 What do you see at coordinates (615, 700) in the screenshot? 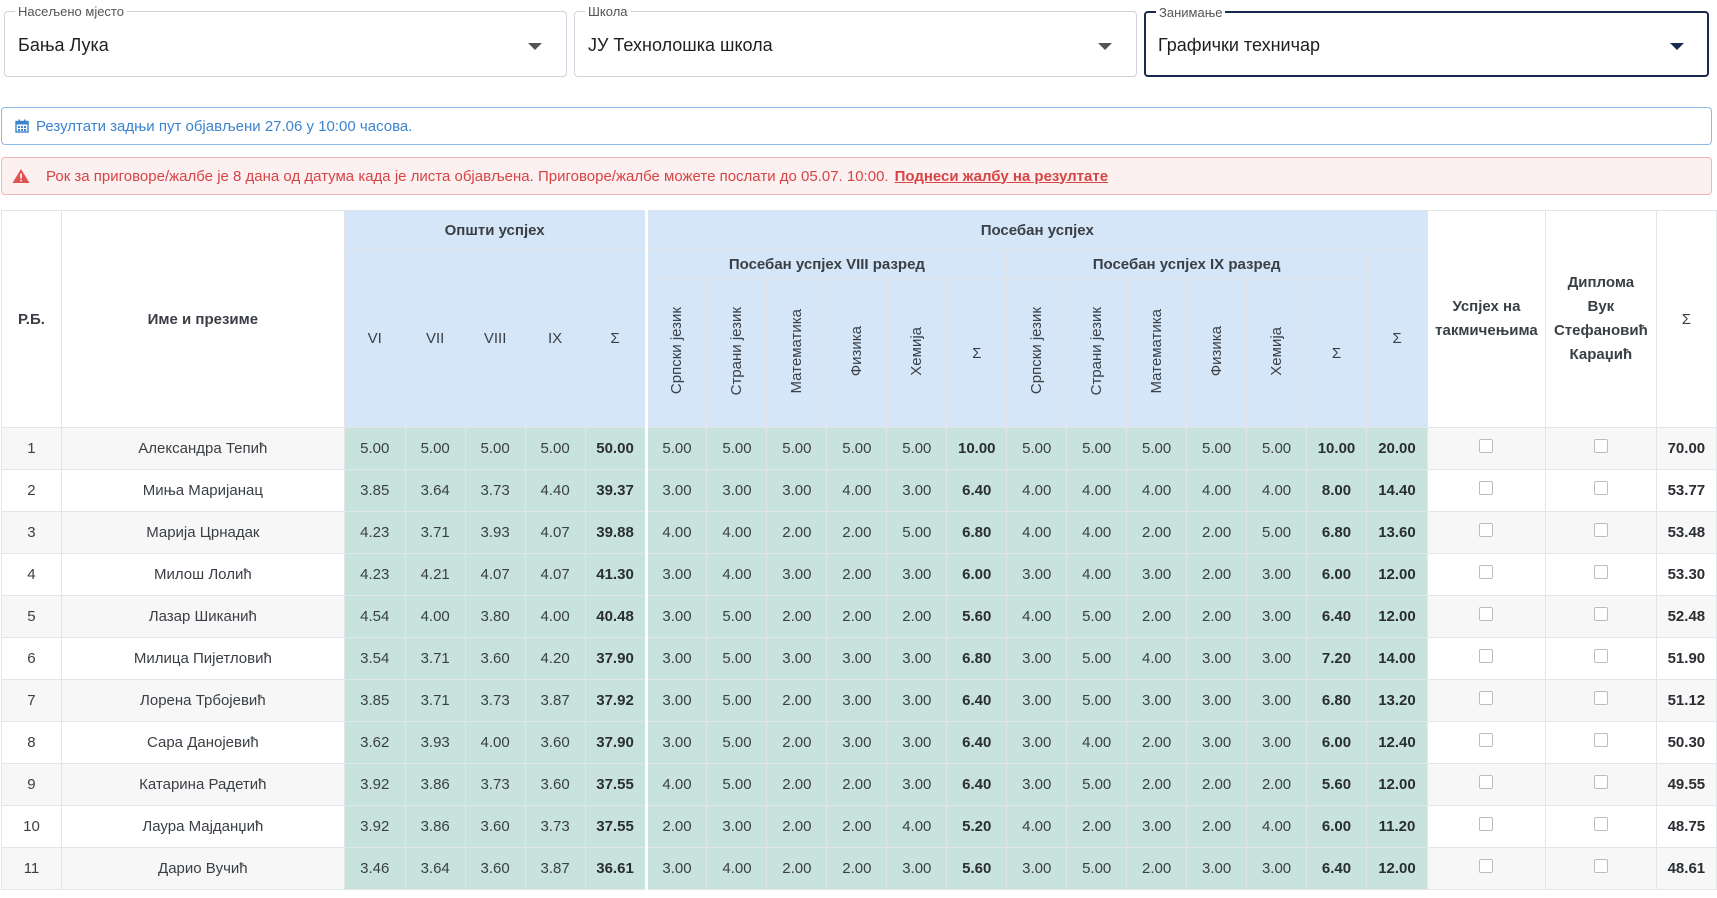
I see `general-sum-cell: 37.92` at bounding box center [615, 700].